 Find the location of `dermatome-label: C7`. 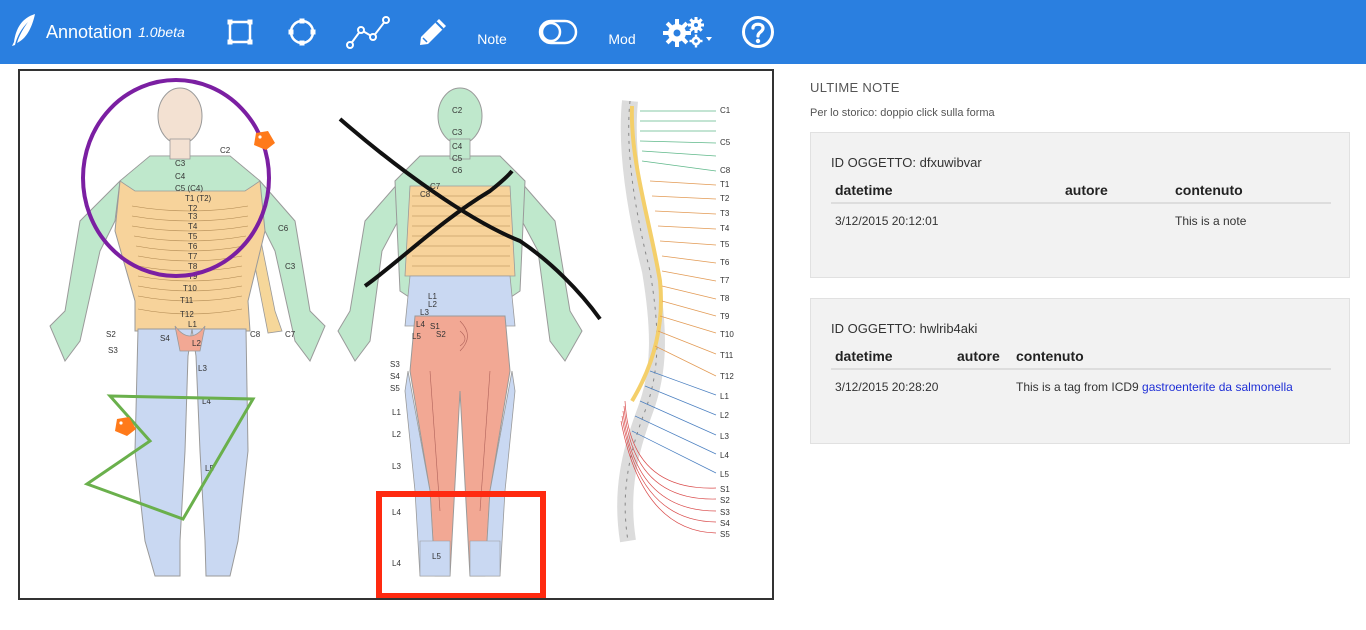

dermatome-label: C7 is located at coordinates (290, 334).